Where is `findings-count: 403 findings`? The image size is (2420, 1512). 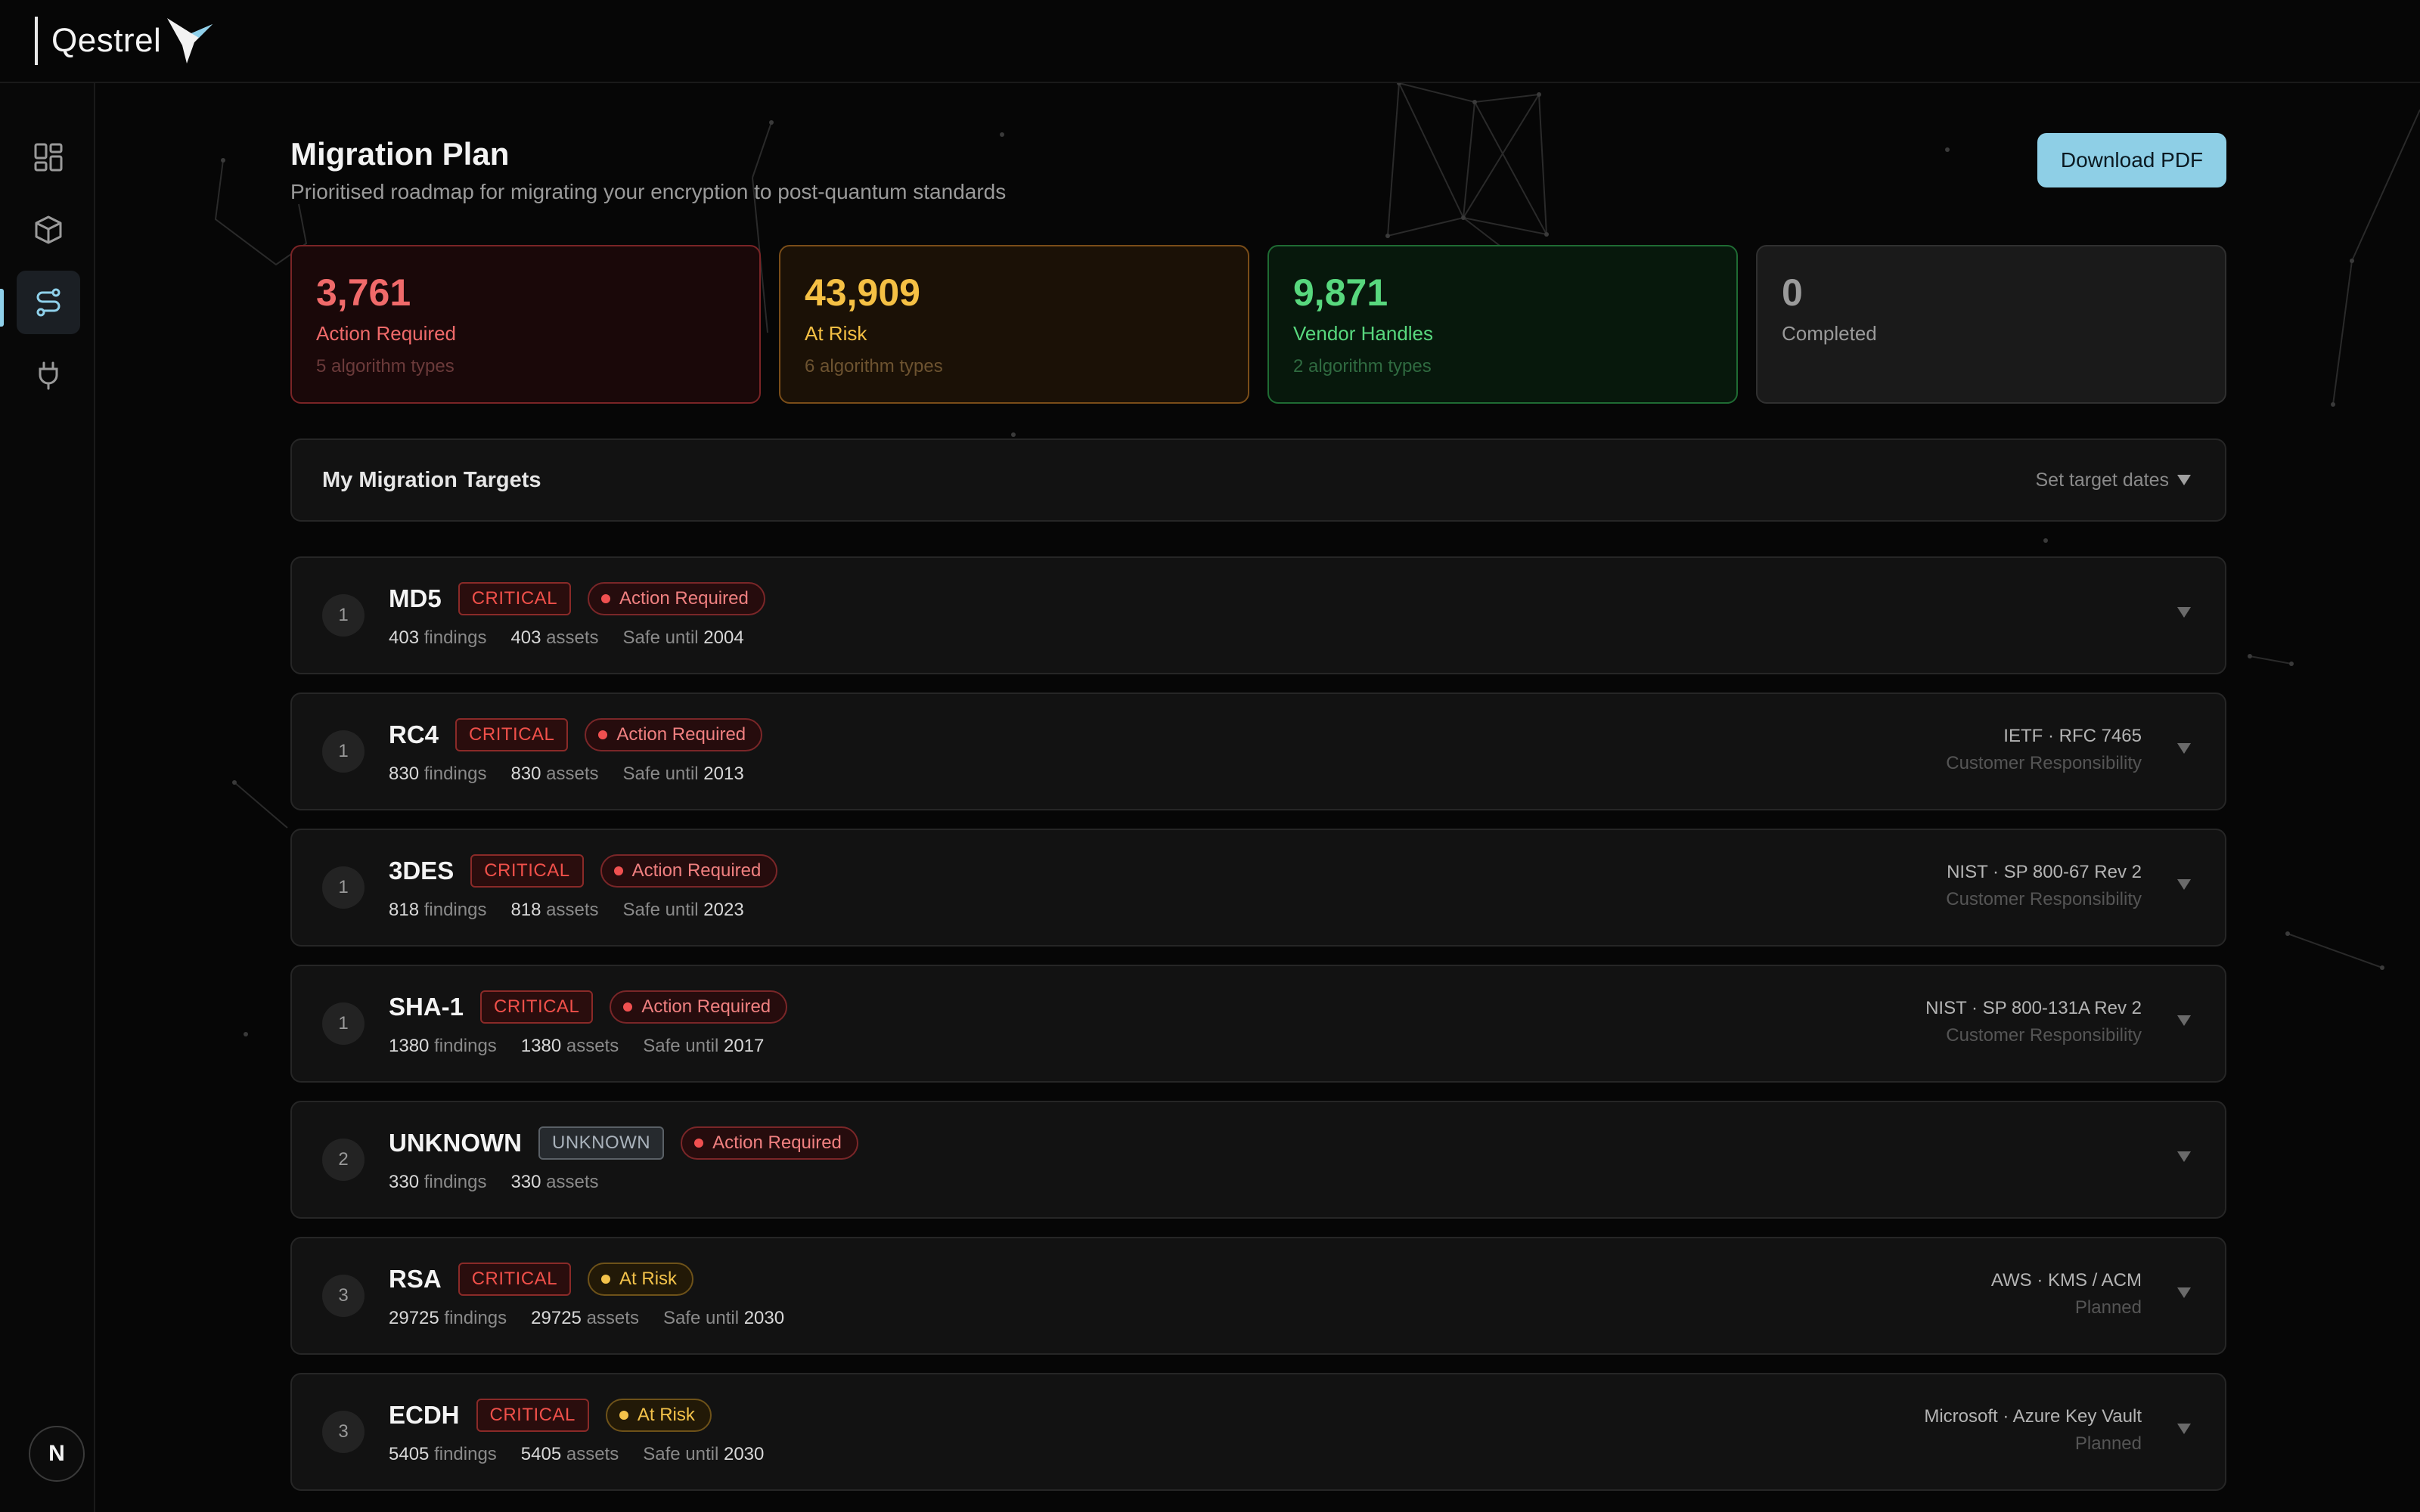 findings-count: 403 findings is located at coordinates (438, 637).